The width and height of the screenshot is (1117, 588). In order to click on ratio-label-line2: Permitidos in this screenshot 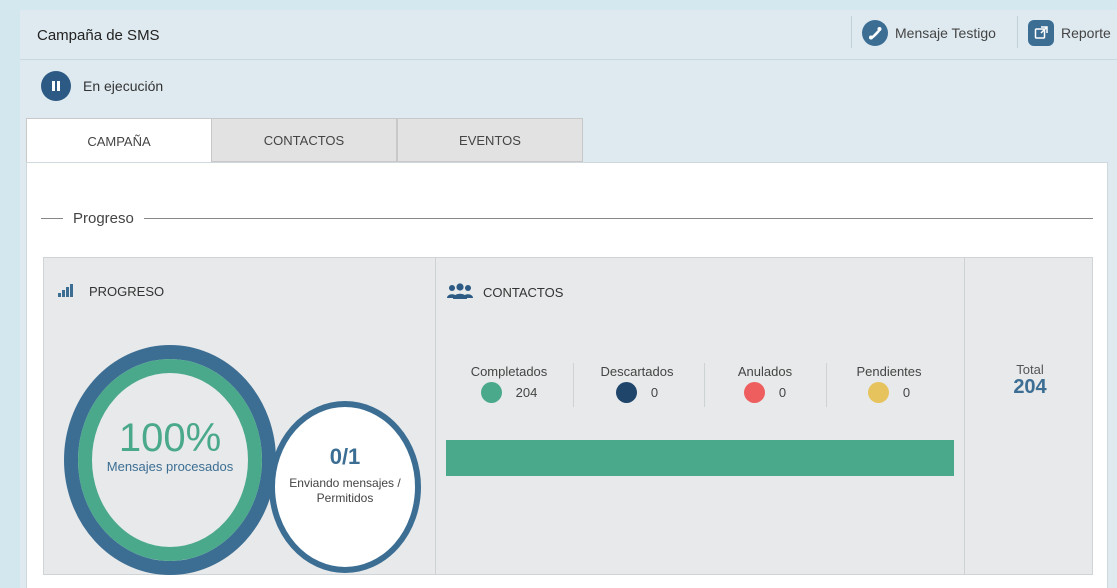, I will do `click(345, 498)`.